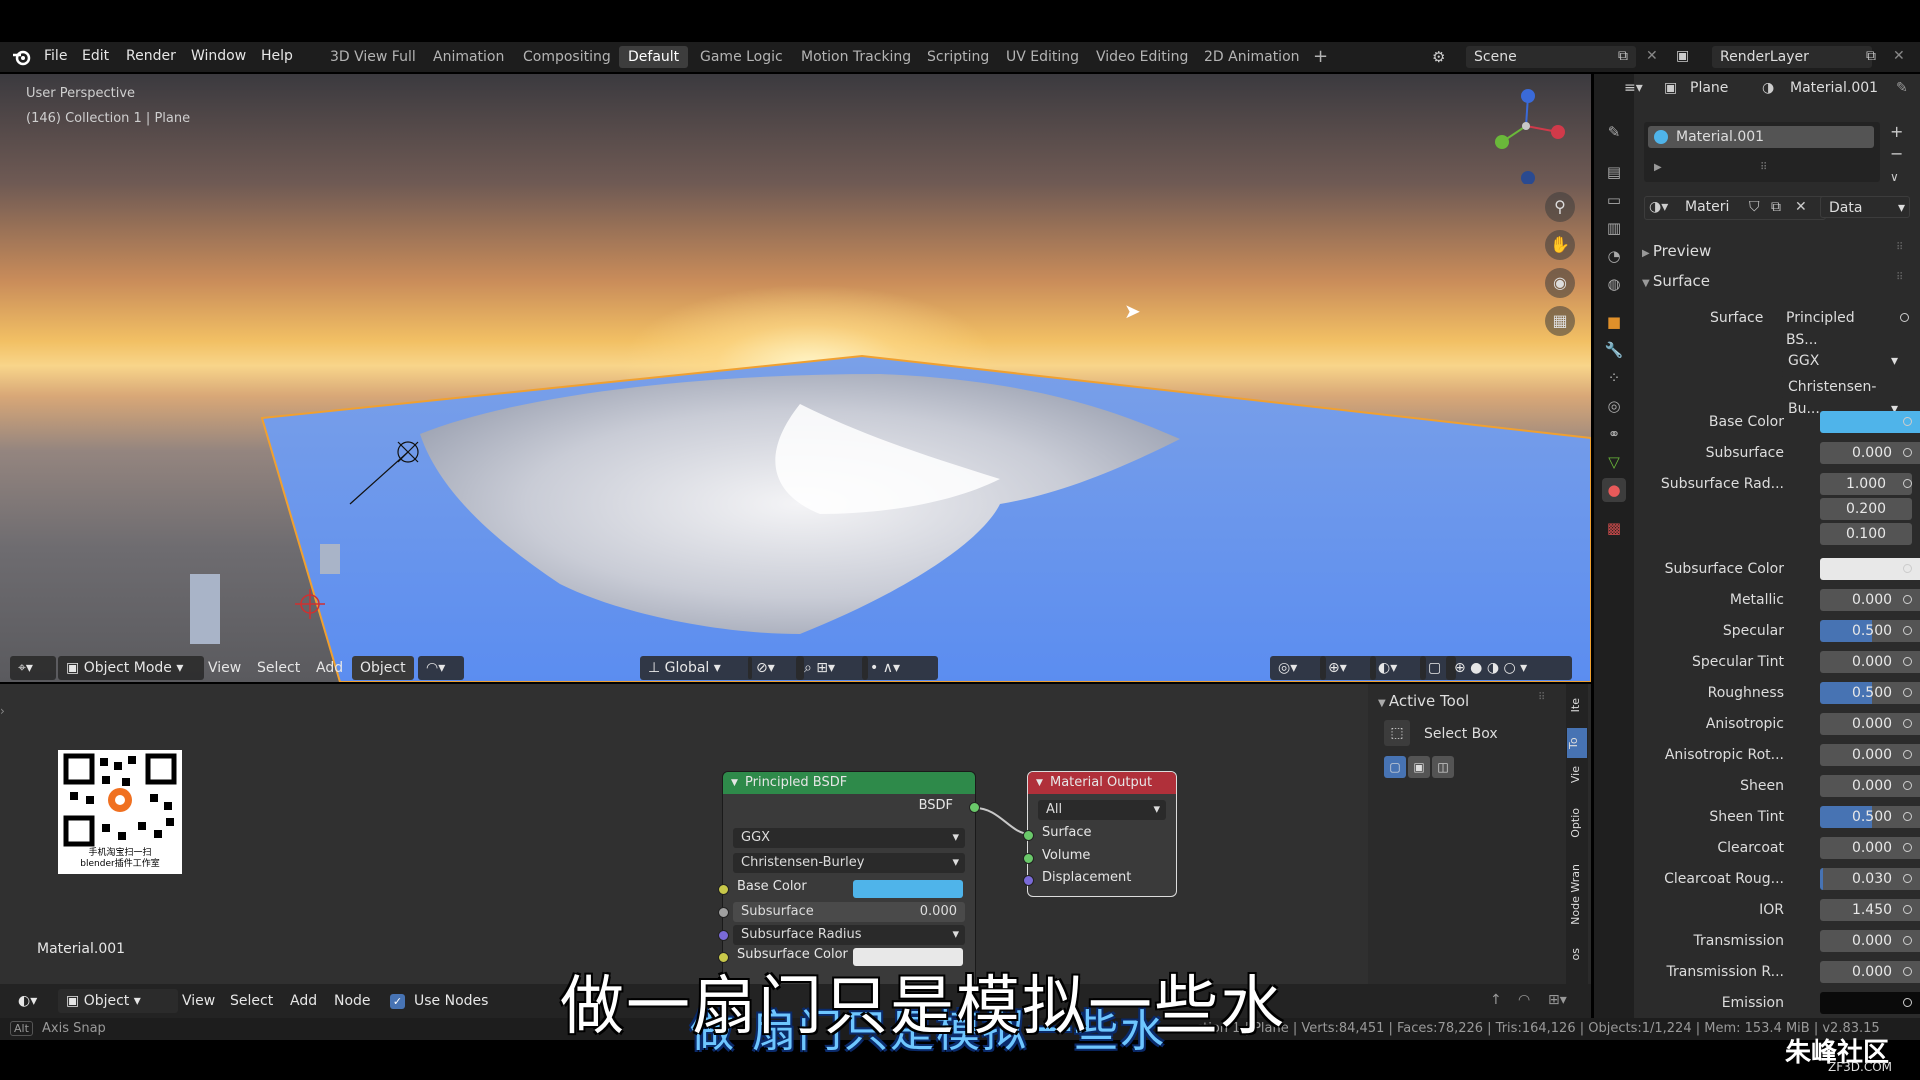 This screenshot has height=1080, width=1920. Describe the element at coordinates (1652, 56) in the screenshot. I see `delete-scene-icon: ✕` at that location.